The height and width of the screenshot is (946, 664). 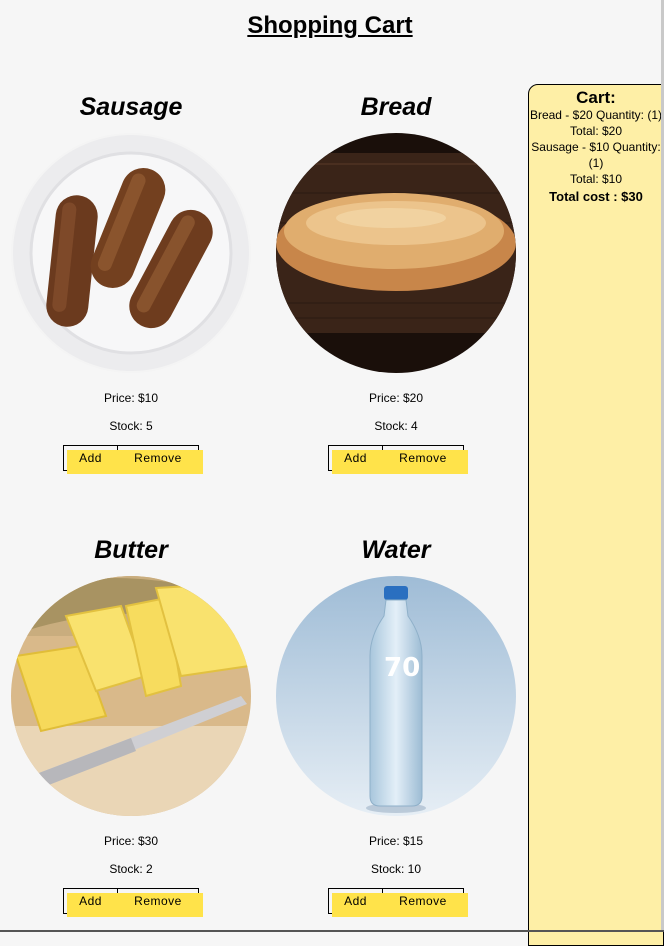 I want to click on cart-item: Sausage - $10 Quantity: (1) Total: $10, so click(x=596, y=163).